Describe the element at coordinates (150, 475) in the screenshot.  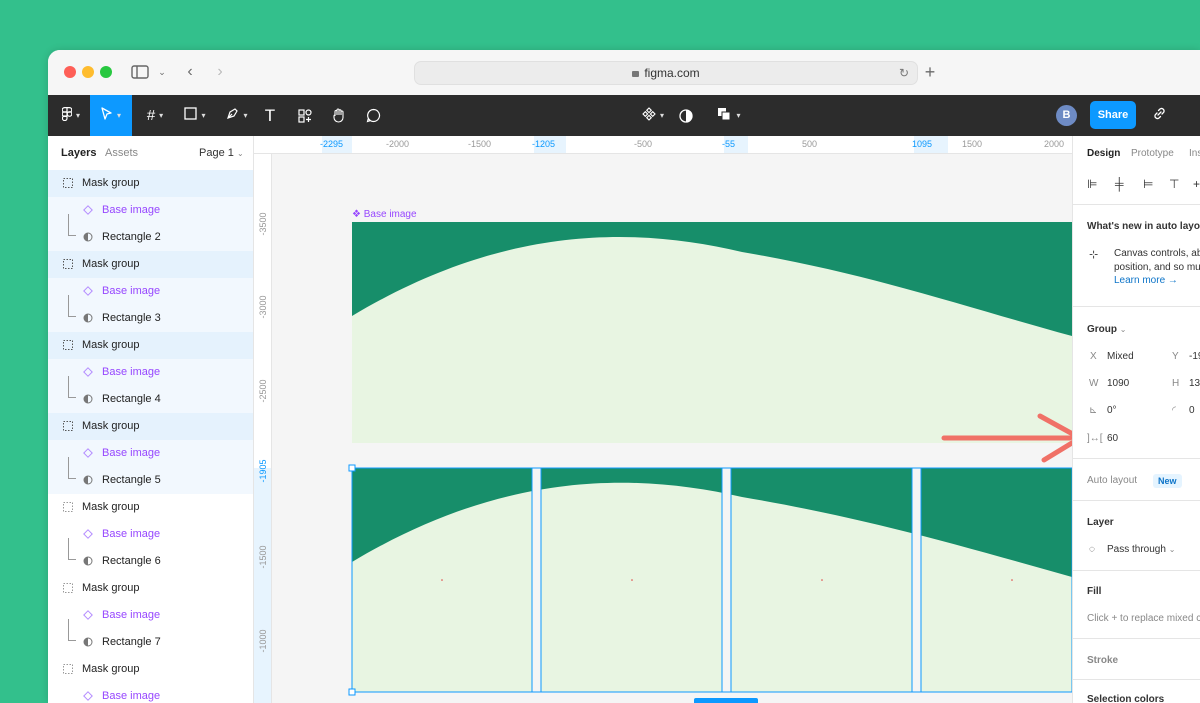
I see `layer-row: Rectangle 5` at that location.